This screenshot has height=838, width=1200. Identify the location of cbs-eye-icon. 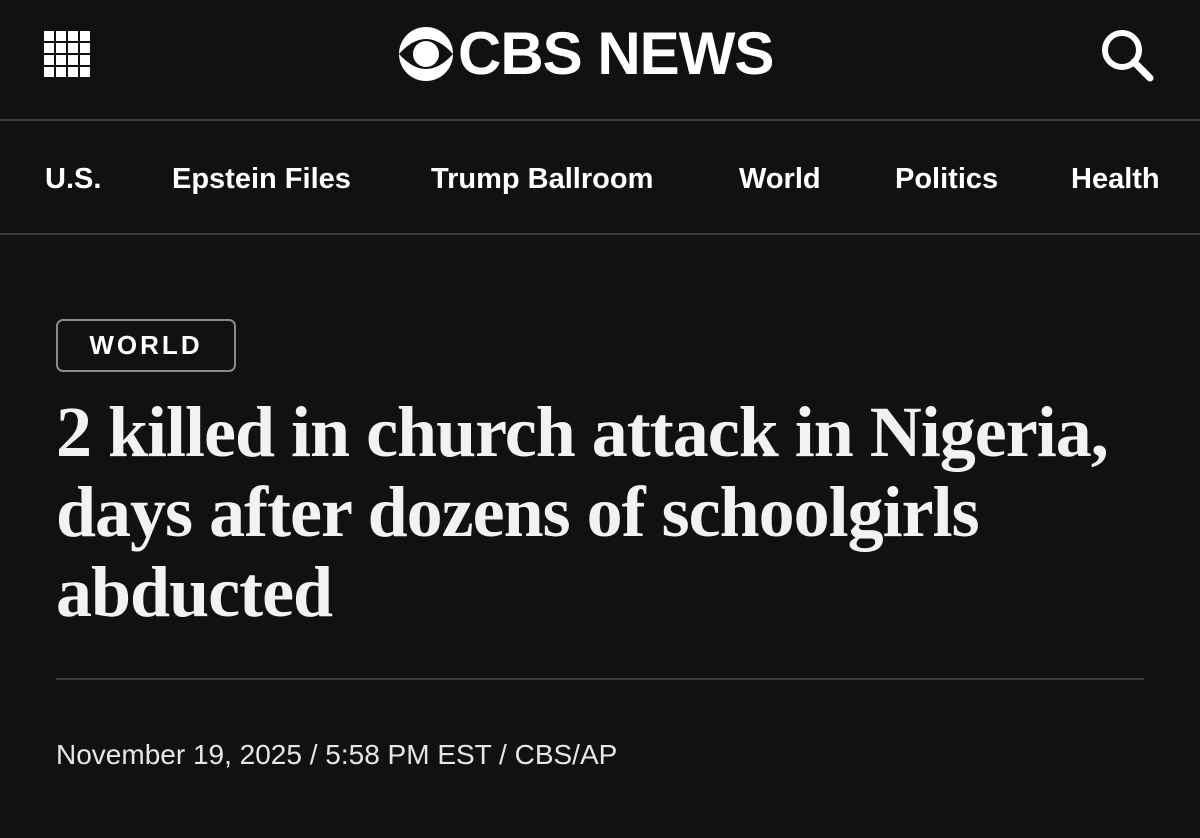
(426, 54).